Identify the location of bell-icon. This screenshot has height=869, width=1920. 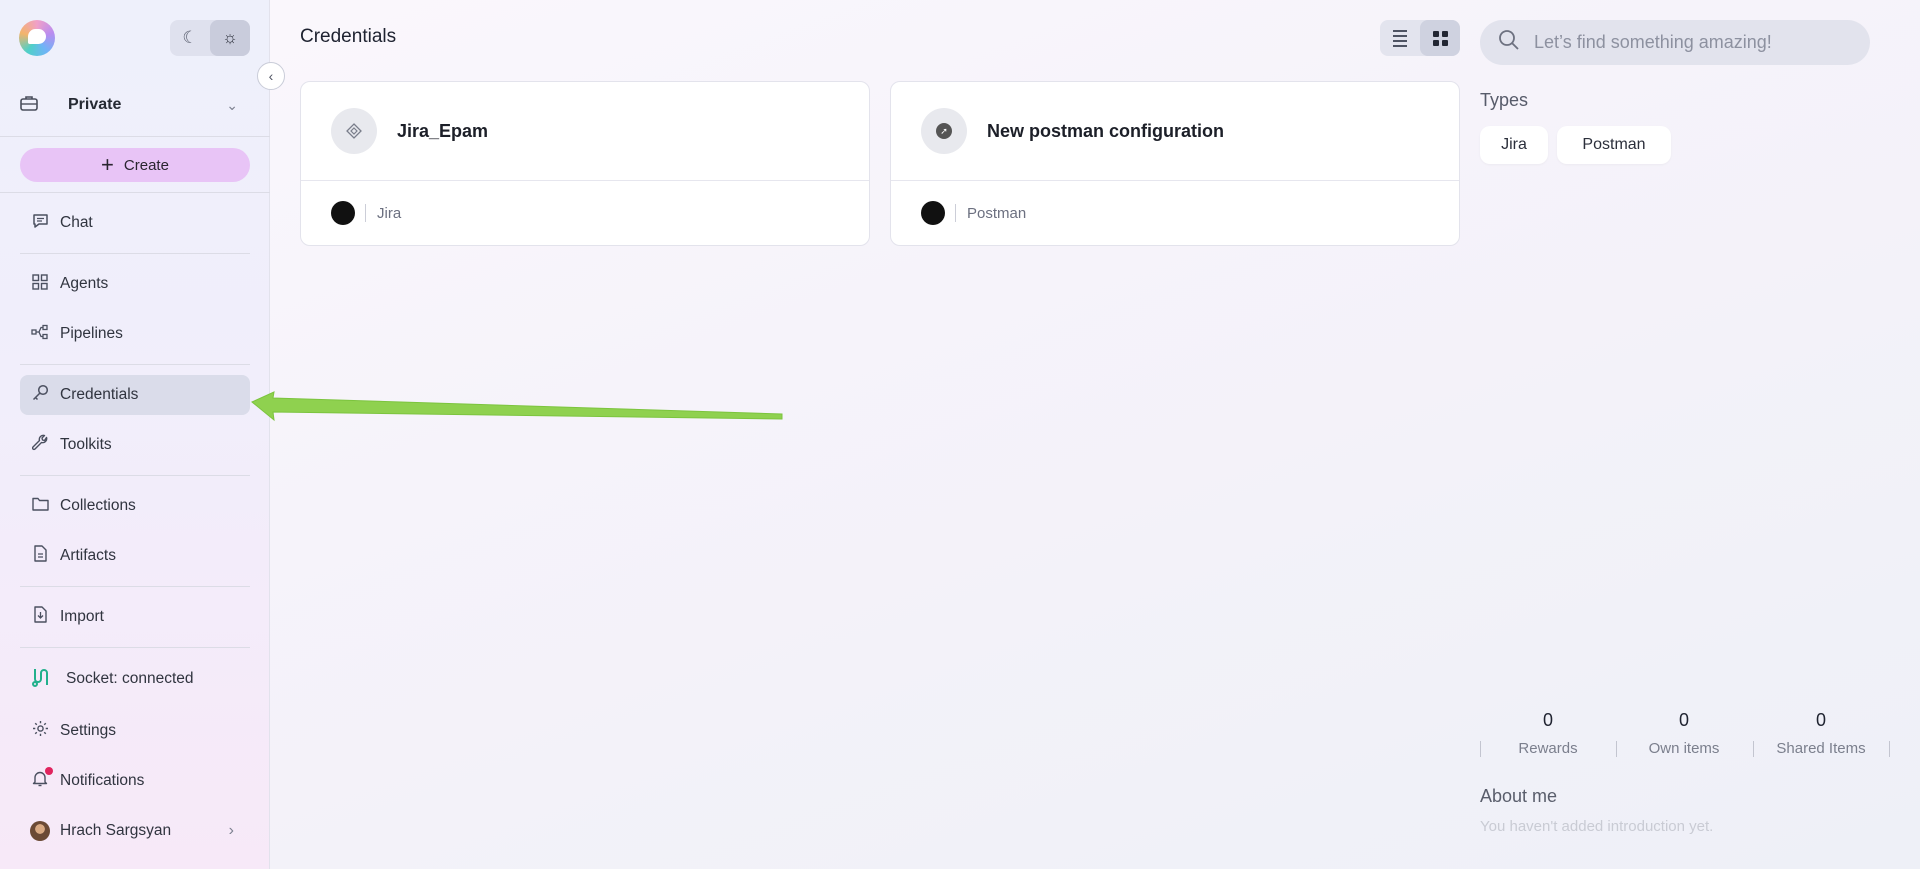
(41, 779).